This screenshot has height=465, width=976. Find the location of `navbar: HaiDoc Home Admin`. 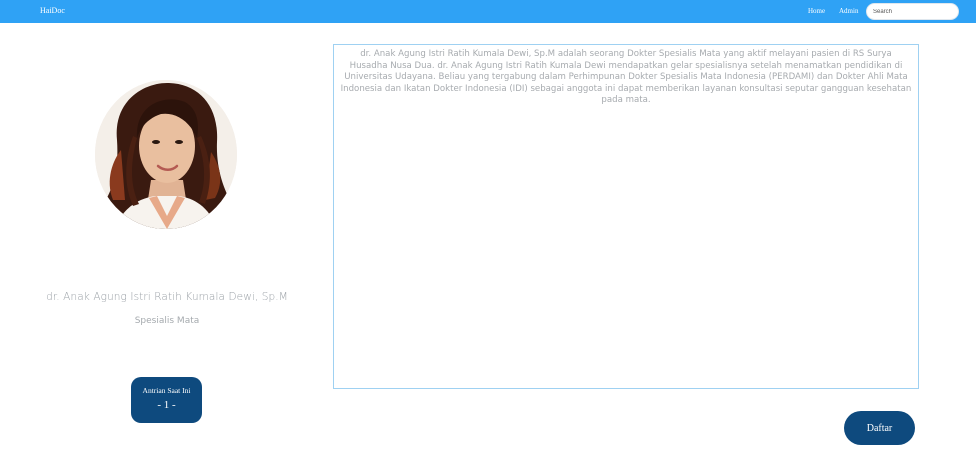

navbar: HaiDoc Home Admin is located at coordinates (488, 11).